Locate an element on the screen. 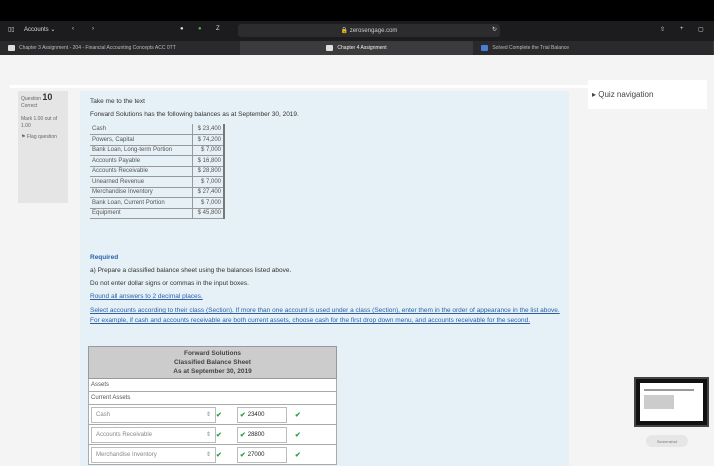 The image size is (714, 466). tab-label: Chapter 4 Assignment is located at coordinates (362, 48).